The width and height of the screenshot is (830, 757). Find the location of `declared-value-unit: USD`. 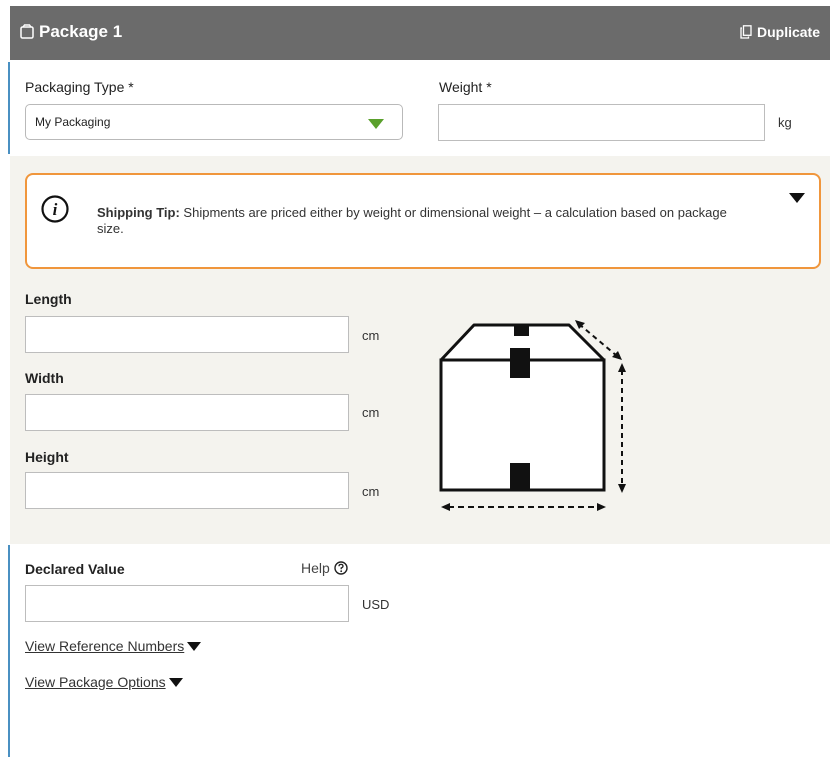

declared-value-unit: USD is located at coordinates (376, 604).